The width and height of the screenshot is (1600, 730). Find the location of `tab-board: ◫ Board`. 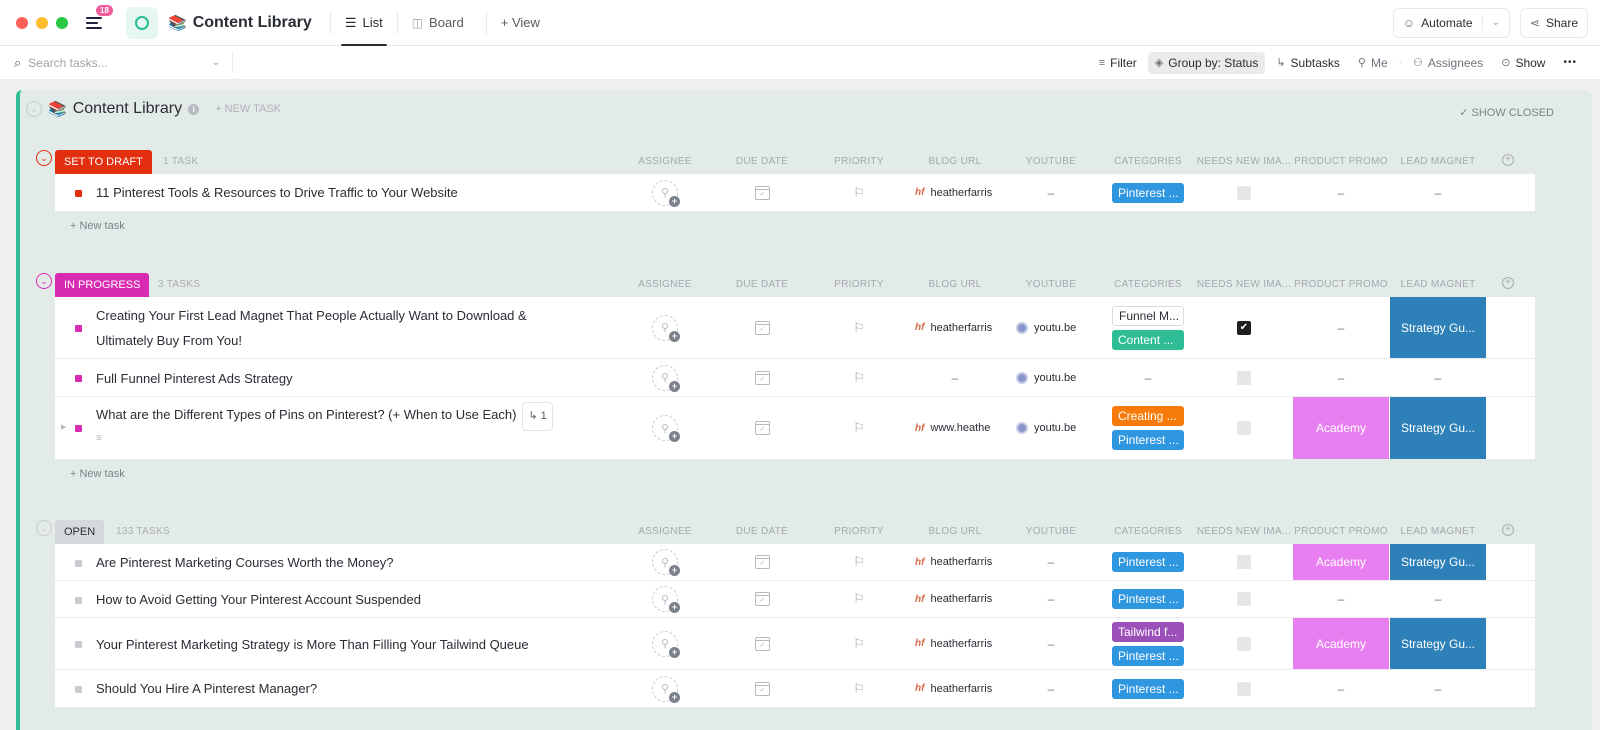

tab-board: ◫ Board is located at coordinates (438, 23).